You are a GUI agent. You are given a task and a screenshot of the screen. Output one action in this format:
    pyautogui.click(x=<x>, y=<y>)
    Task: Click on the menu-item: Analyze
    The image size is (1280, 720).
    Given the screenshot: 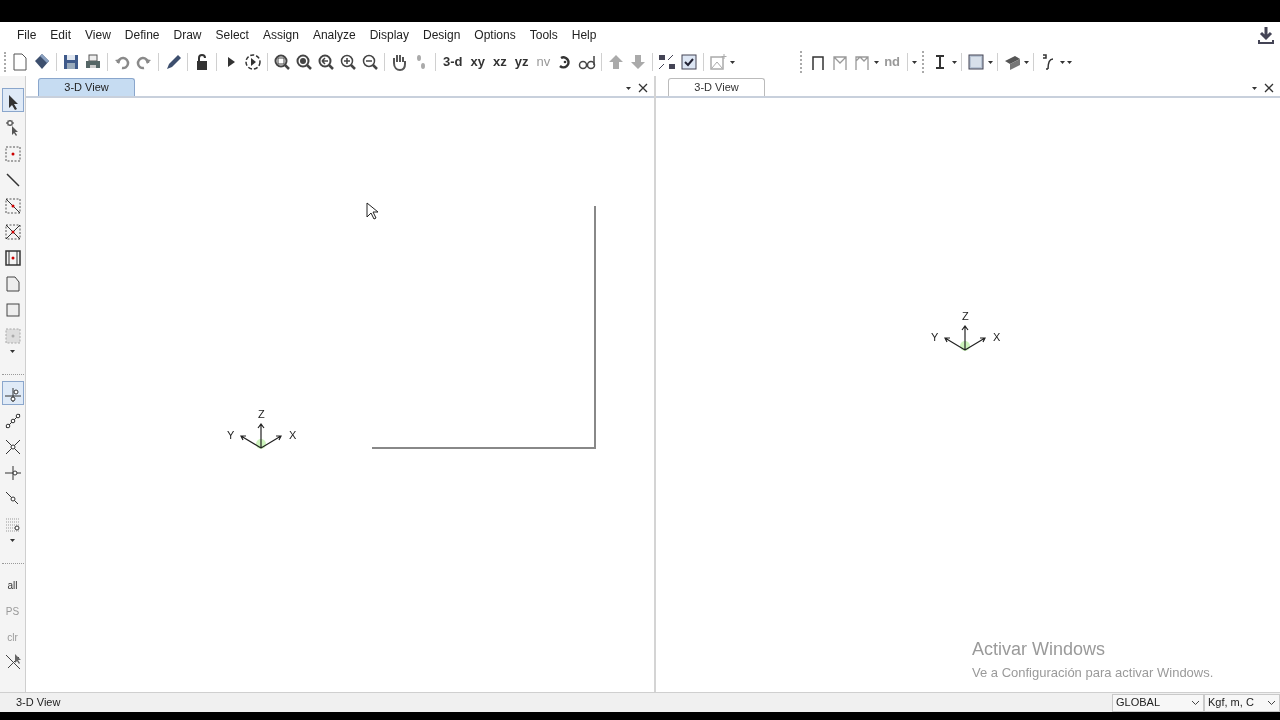 What is the action you would take?
    pyautogui.click(x=334, y=35)
    